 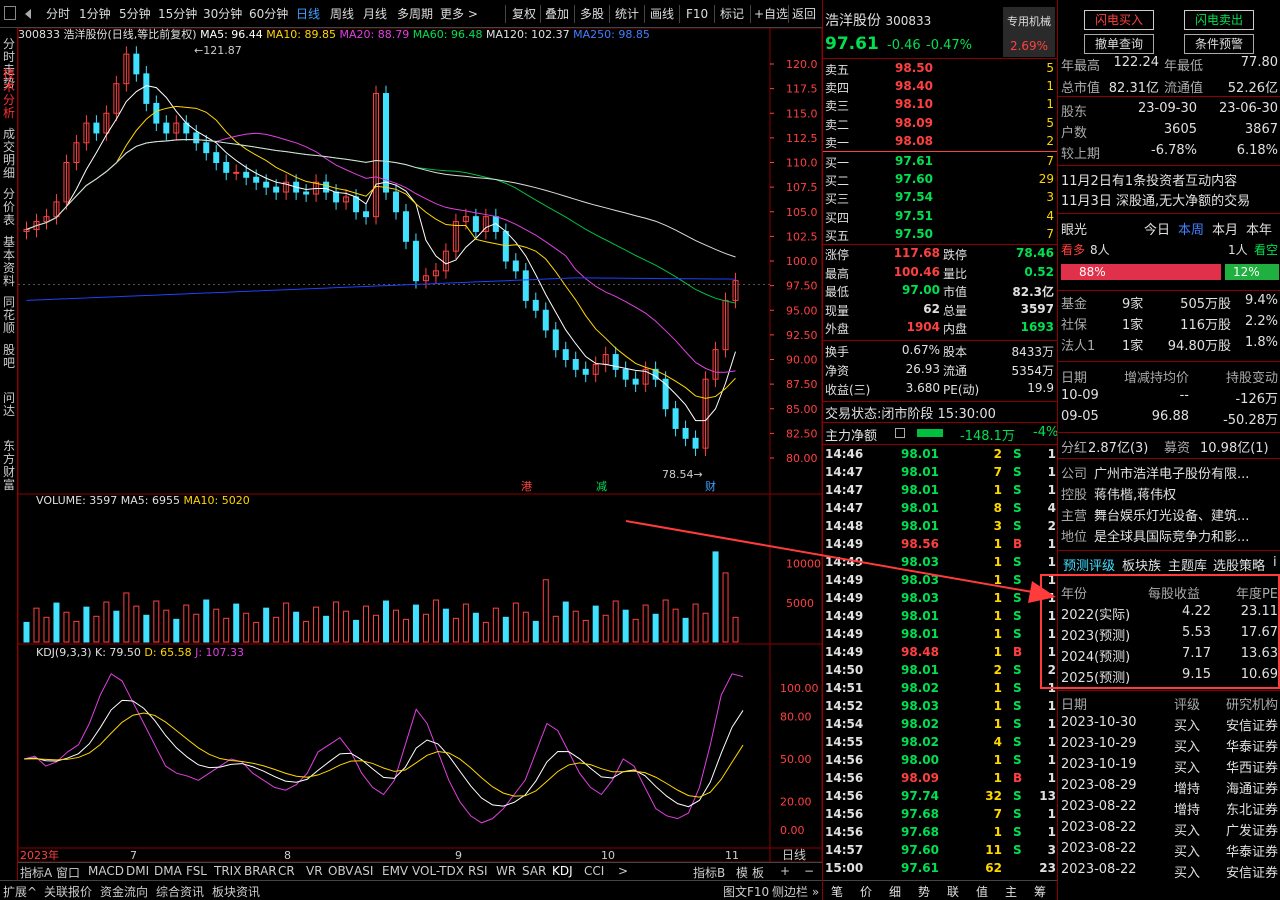 What do you see at coordinates (268, 14) in the screenshot?
I see `tab-60min: 60分钟` at bounding box center [268, 14].